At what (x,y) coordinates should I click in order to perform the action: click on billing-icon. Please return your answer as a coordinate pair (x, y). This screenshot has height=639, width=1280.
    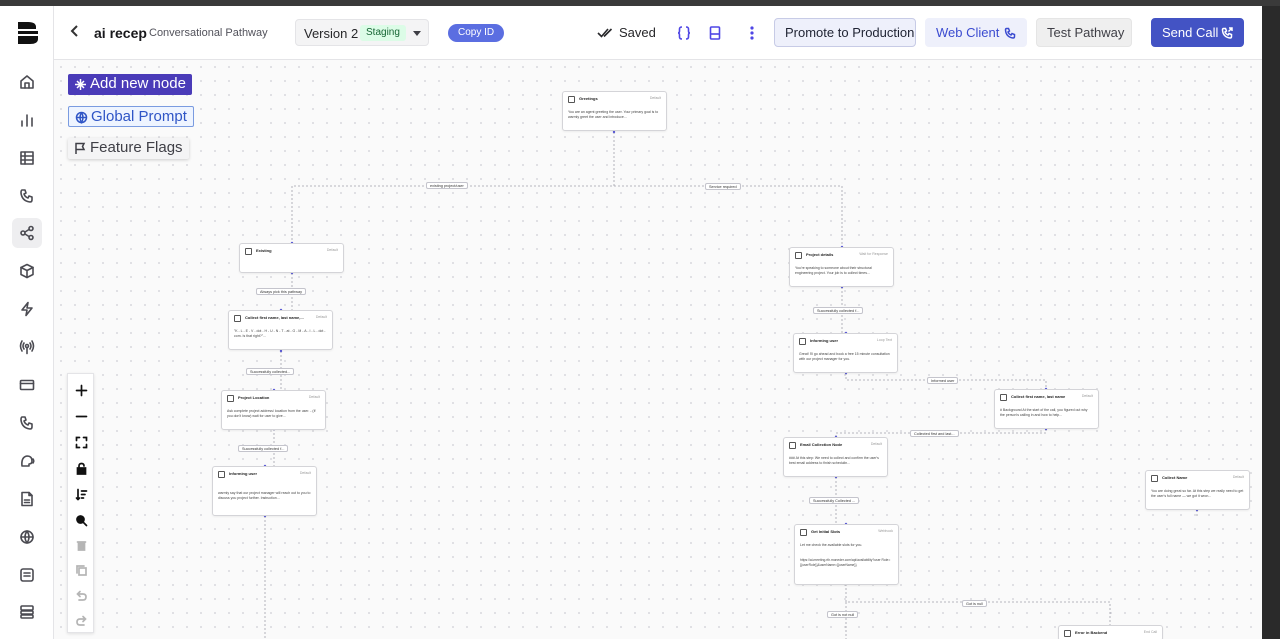
    Looking at the image, I should click on (27, 385).